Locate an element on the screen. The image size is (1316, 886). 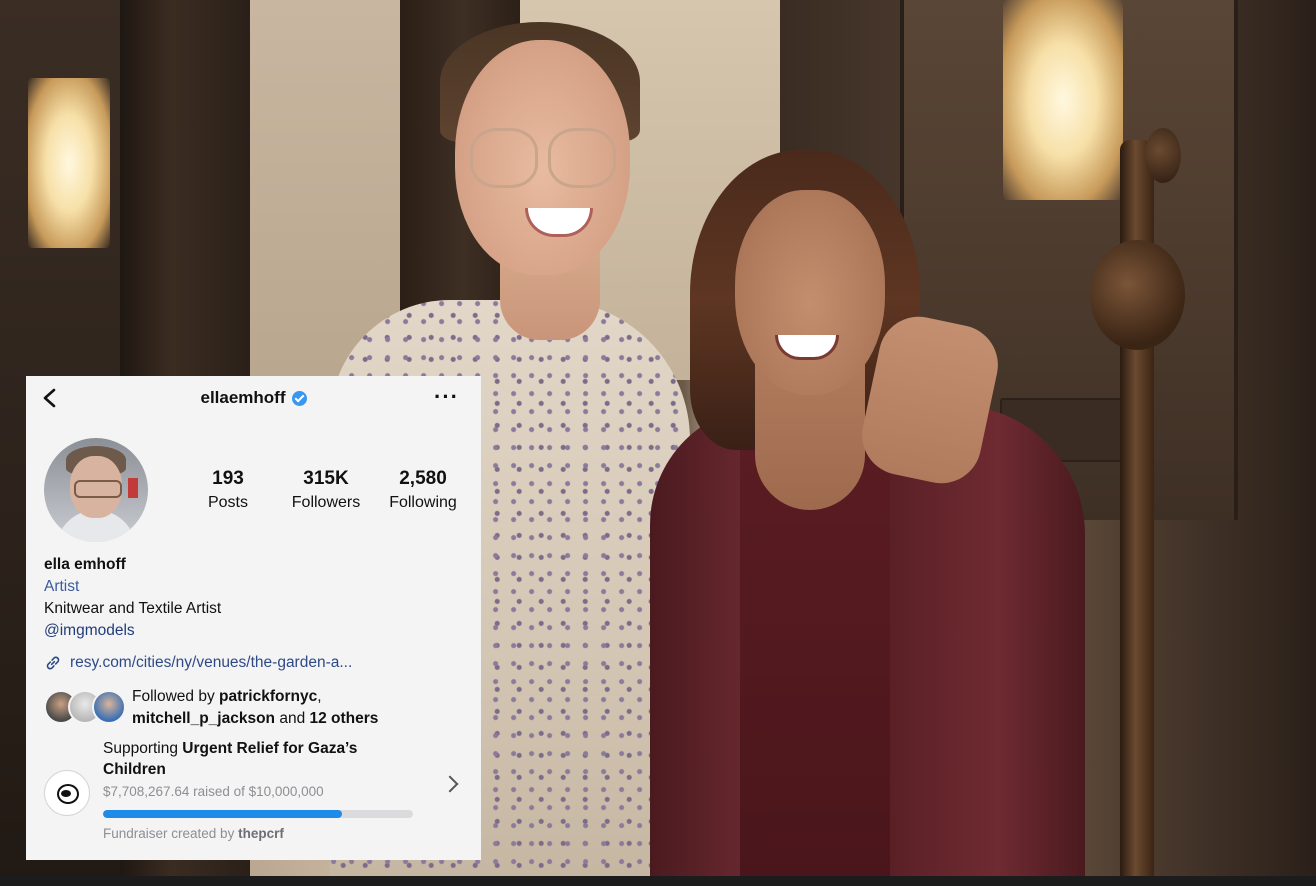
wall-sconce-left is located at coordinates (69, 163).